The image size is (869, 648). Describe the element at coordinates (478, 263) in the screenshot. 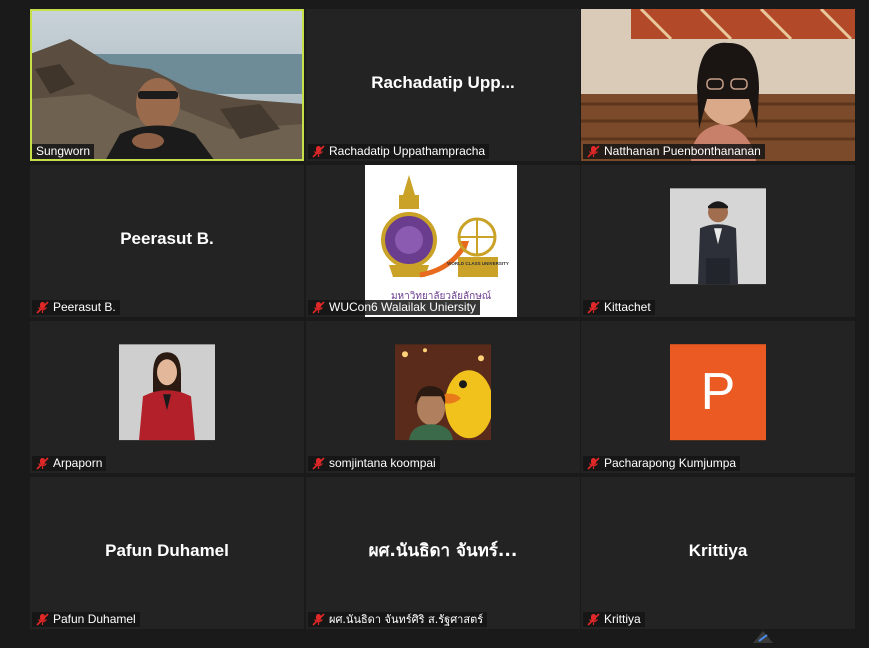

I see `world-class-badge-text: WORLD CLASS UNIVERSITY` at that location.